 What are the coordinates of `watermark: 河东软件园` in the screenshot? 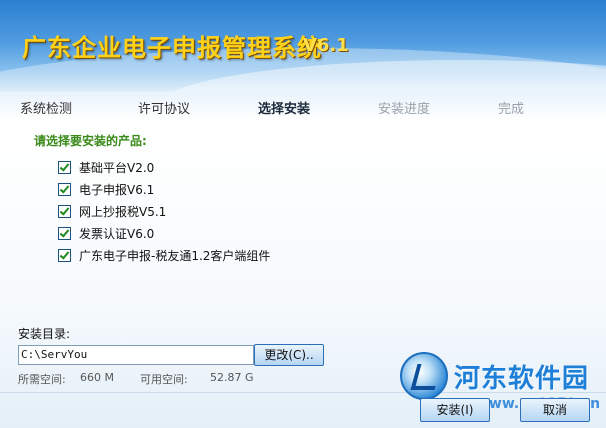 It's located at (494, 376).